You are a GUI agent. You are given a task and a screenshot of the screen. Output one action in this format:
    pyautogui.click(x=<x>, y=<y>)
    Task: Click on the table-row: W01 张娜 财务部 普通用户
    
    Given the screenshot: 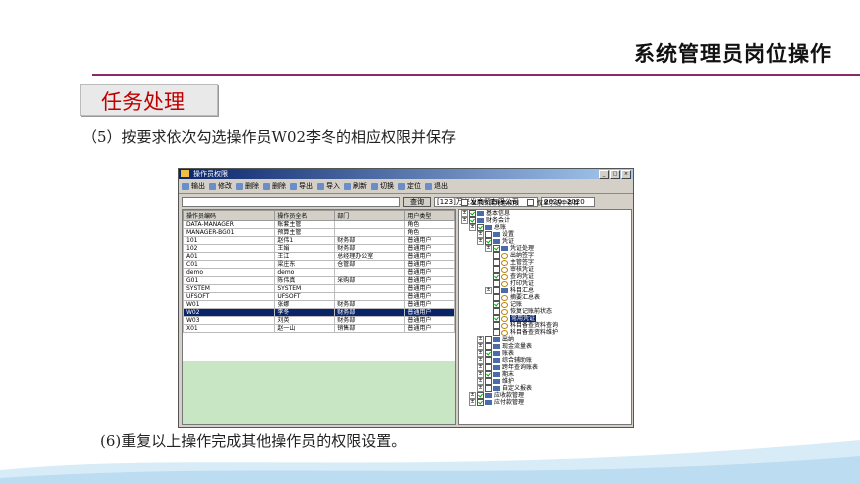 What is the action you would take?
    pyautogui.click(x=318, y=304)
    